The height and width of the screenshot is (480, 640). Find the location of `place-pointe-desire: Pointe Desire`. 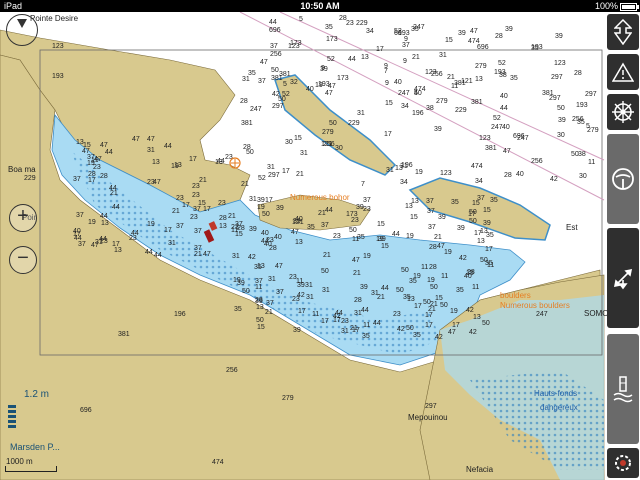

place-pointe-desire: Pointe Desire is located at coordinates (54, 18).